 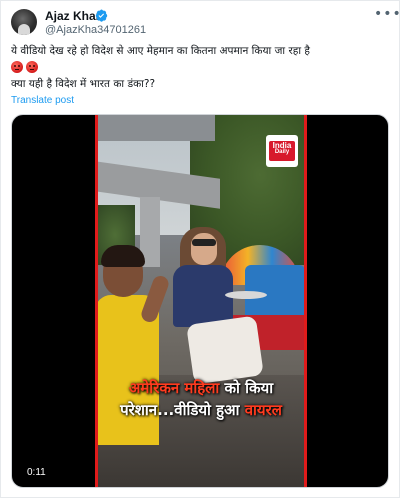 I want to click on author-handle: @AjazKha34701261, so click(x=95, y=30).